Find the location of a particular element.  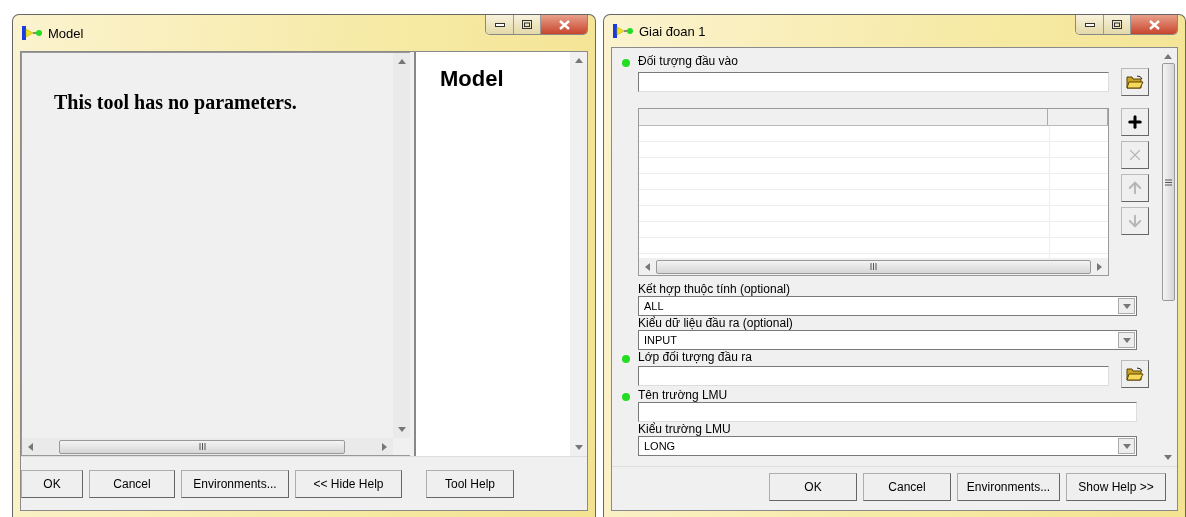

parameter-label: Kiểu dữ liệu đầu ra (optional) is located at coordinates (715, 323).